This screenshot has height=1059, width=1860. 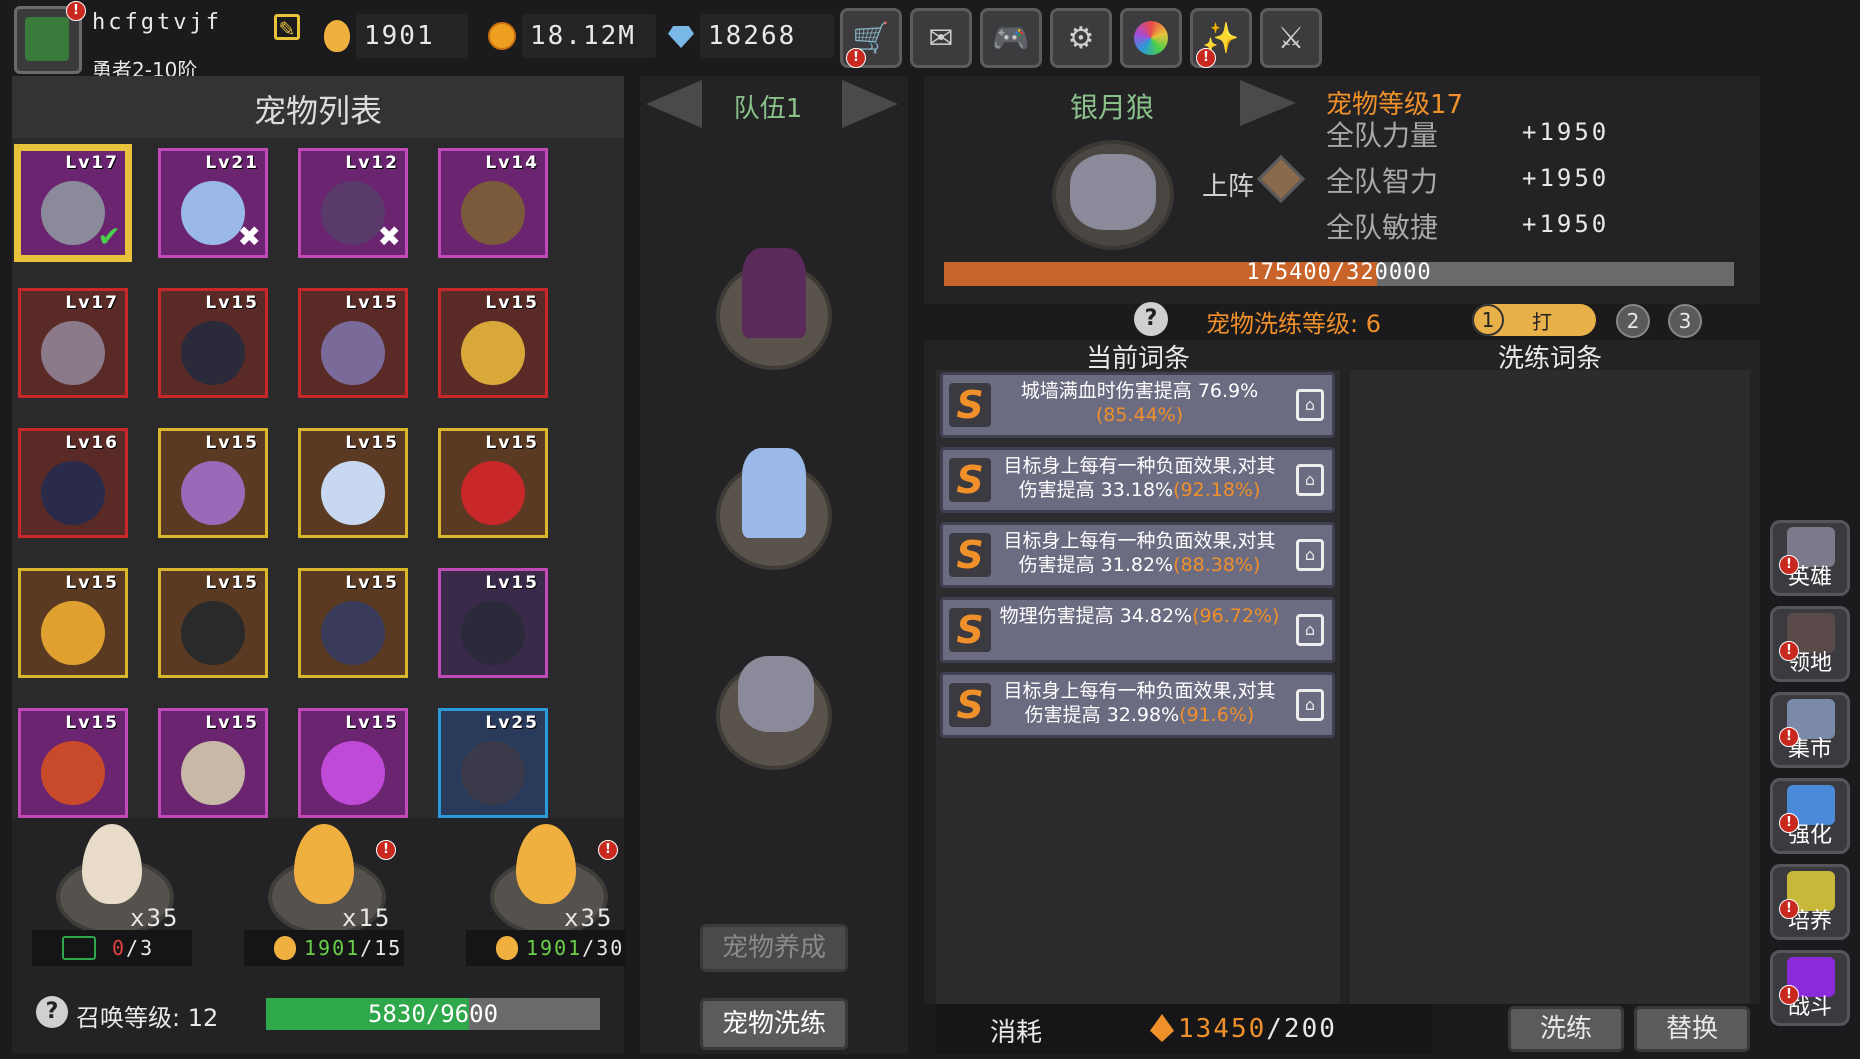 What do you see at coordinates (1301, 1029) in the screenshot?
I see `cost-need: /200` at bounding box center [1301, 1029].